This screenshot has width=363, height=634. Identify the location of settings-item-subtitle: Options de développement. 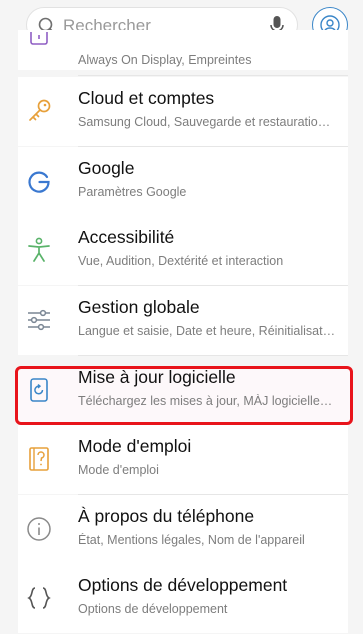
(153, 609).